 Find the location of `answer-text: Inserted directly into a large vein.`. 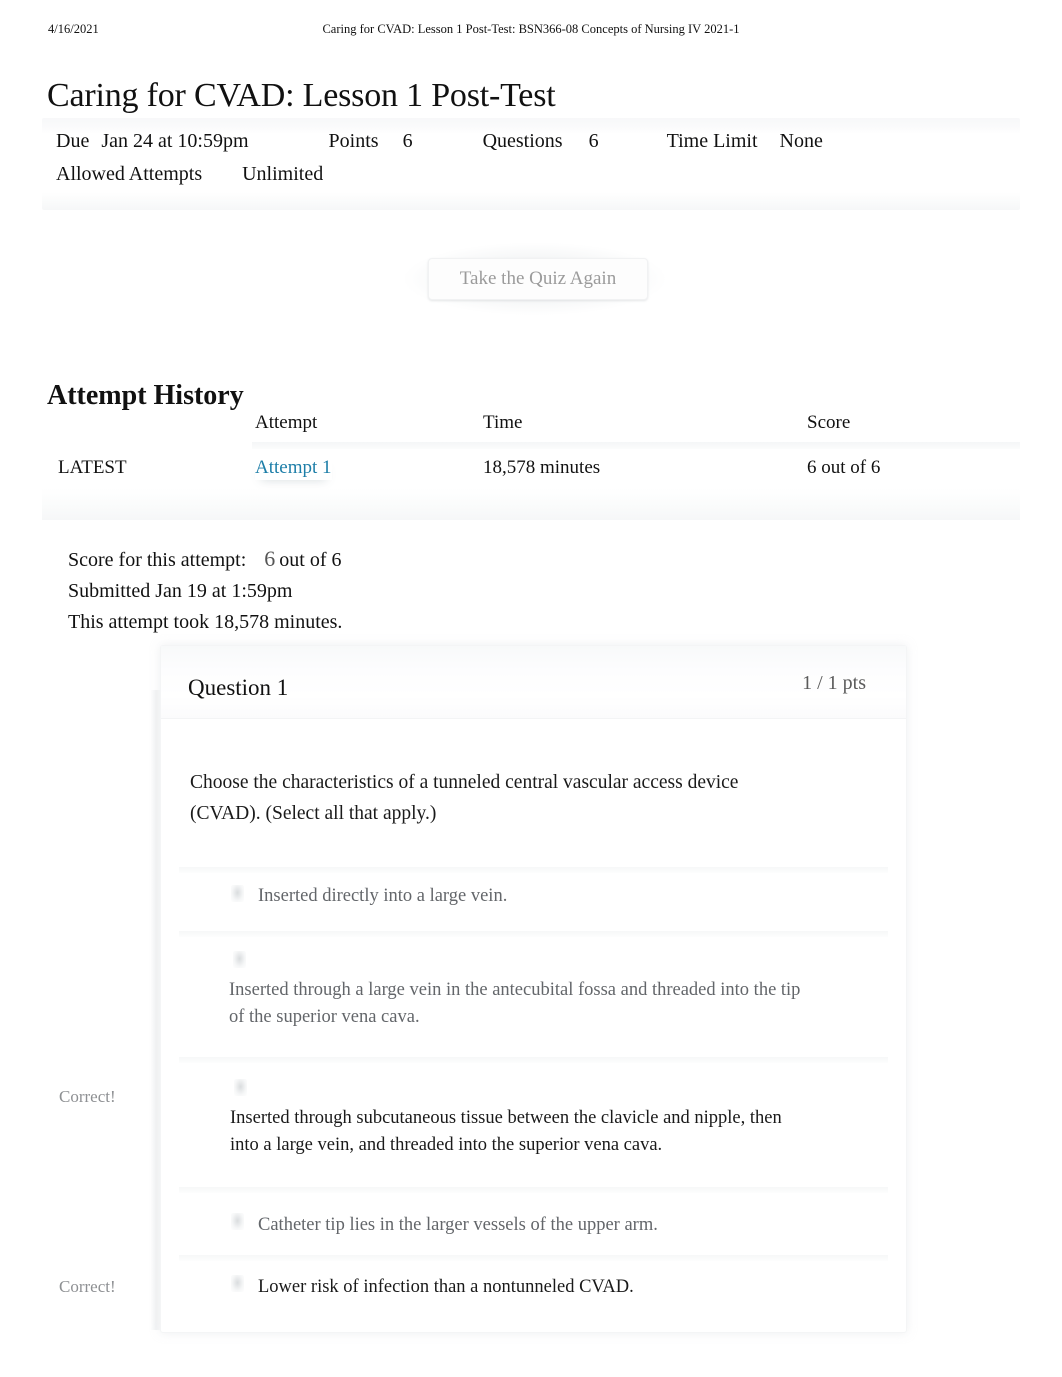

answer-text: Inserted directly into a large vein. is located at coordinates (383, 896).